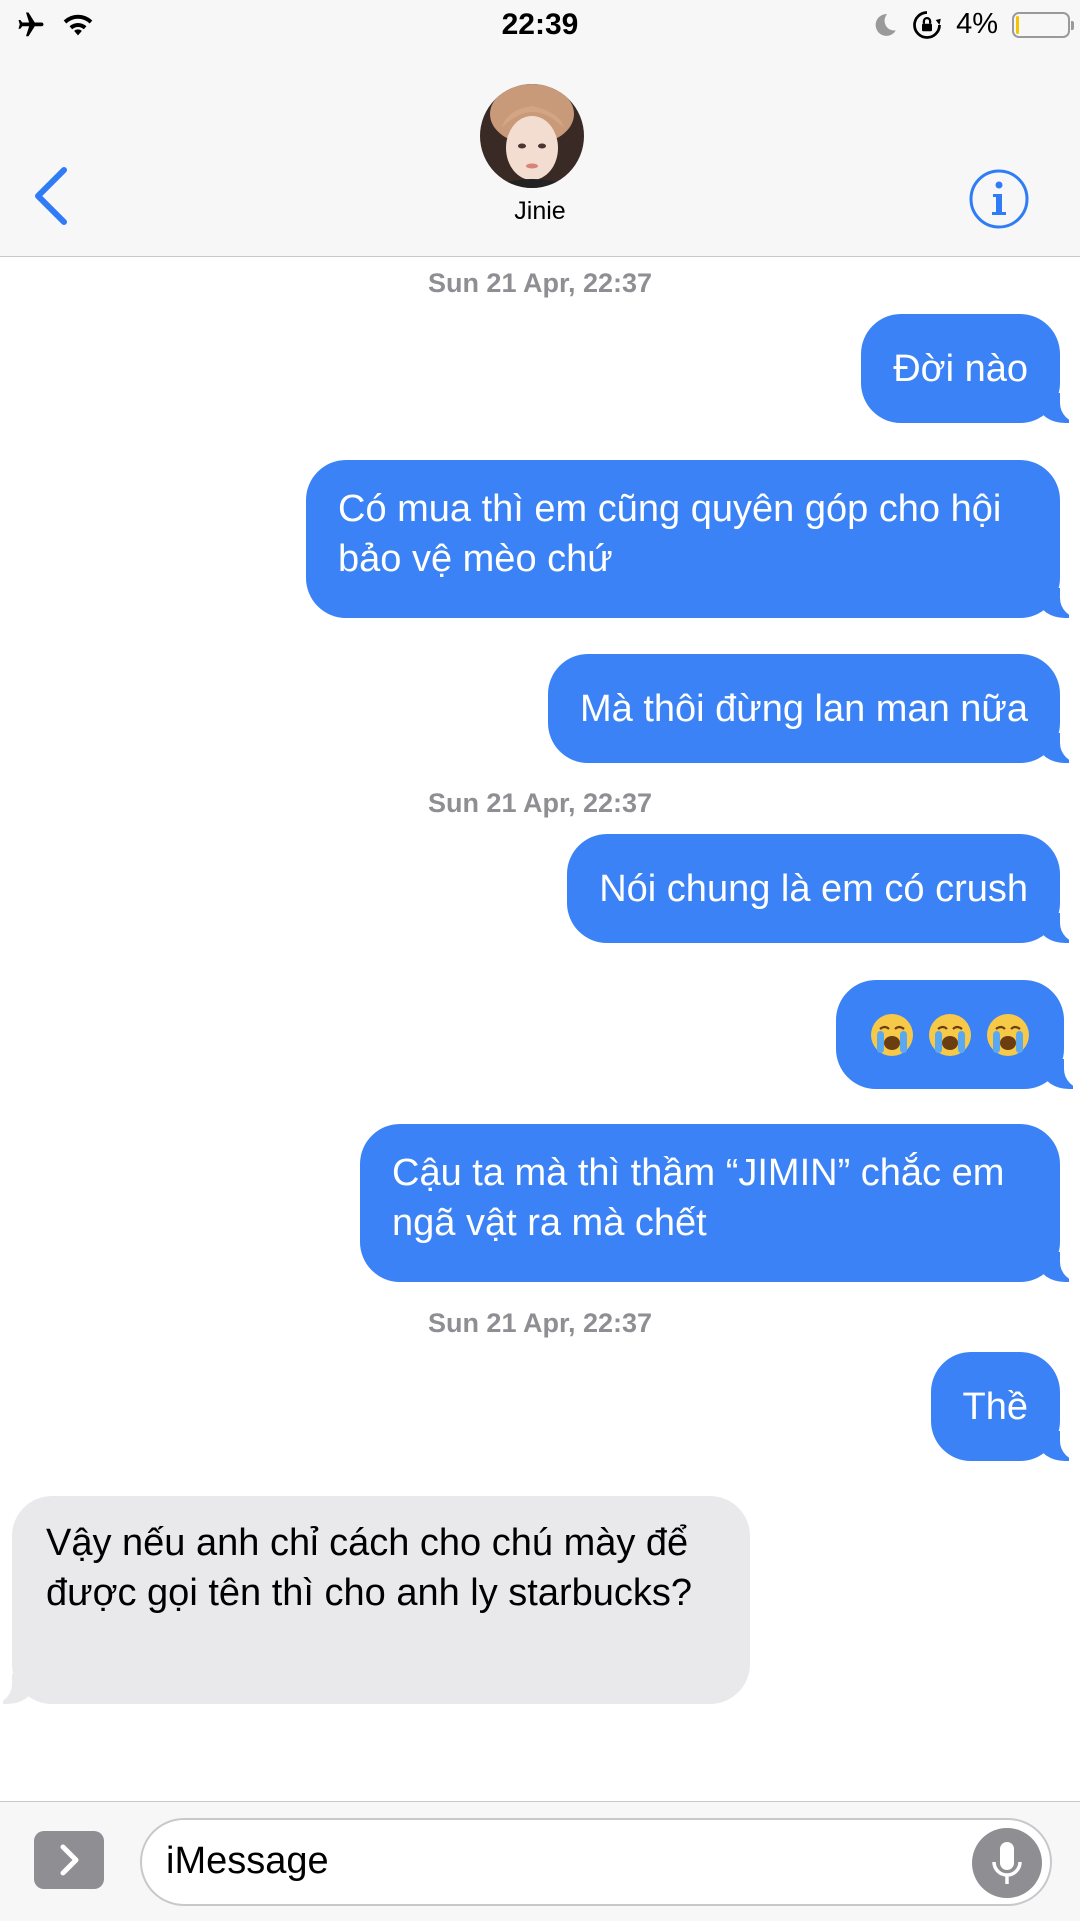 This screenshot has width=1080, height=1921. What do you see at coordinates (803, 708) in the screenshot?
I see `message-text: Mà thôi đừng lan man nữa` at bounding box center [803, 708].